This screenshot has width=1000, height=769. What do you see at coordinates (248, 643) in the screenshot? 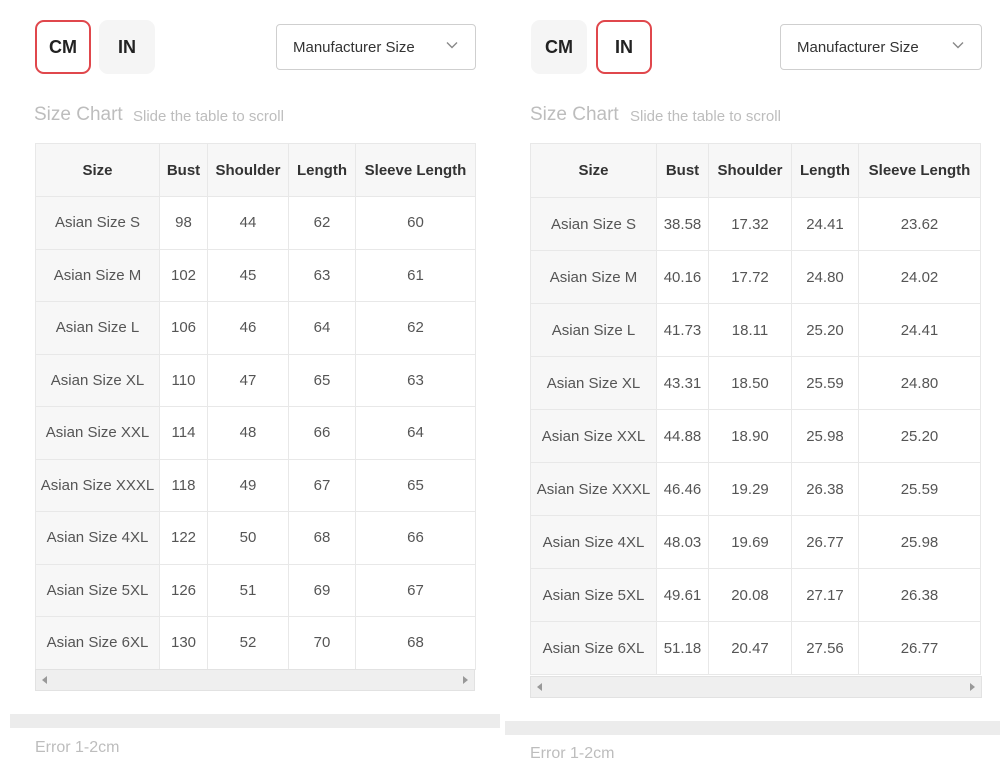
I see `shoulder-cell: 52` at bounding box center [248, 643].